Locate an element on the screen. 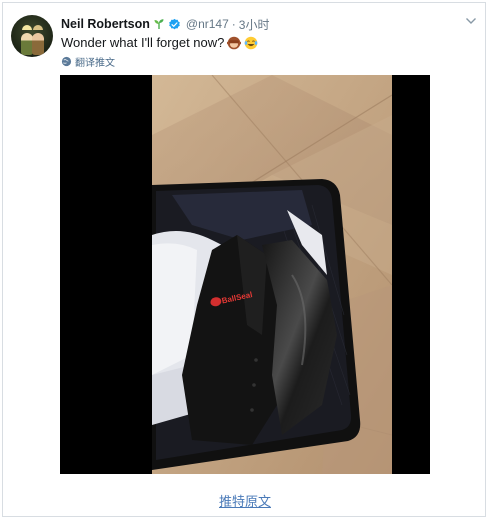 This screenshot has width=490, height=521. tweet-text: Wonder what I'll forget now? is located at coordinates (159, 42).